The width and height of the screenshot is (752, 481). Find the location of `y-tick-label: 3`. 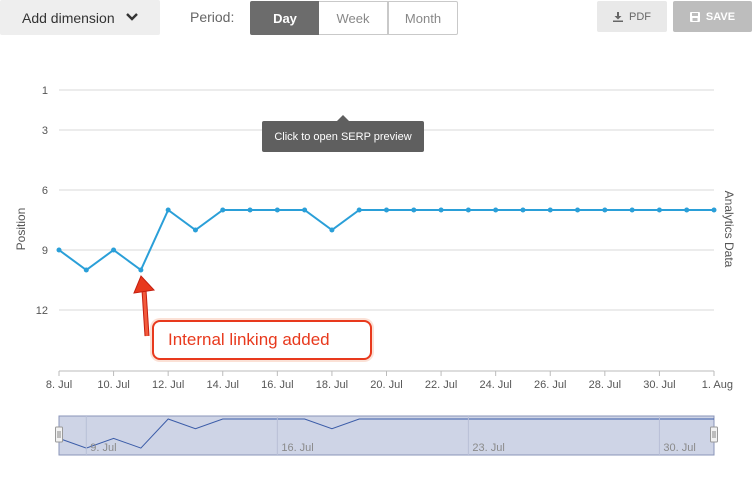

y-tick-label: 3 is located at coordinates (45, 131).